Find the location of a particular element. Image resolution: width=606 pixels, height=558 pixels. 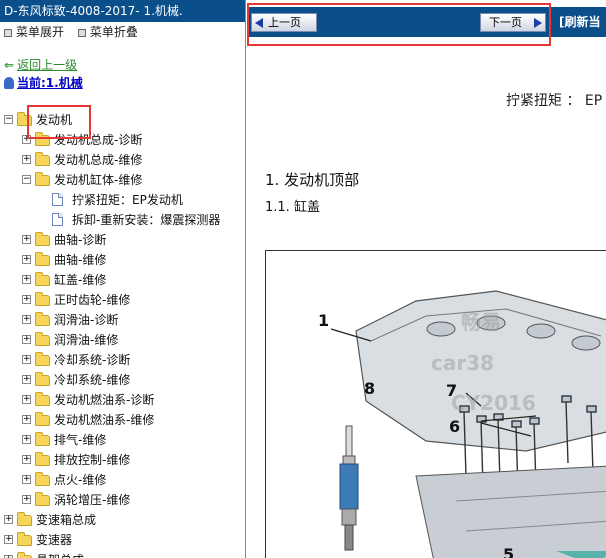

tree-item-folder: − 发动机缸体-维修 is located at coordinates (122, 180).